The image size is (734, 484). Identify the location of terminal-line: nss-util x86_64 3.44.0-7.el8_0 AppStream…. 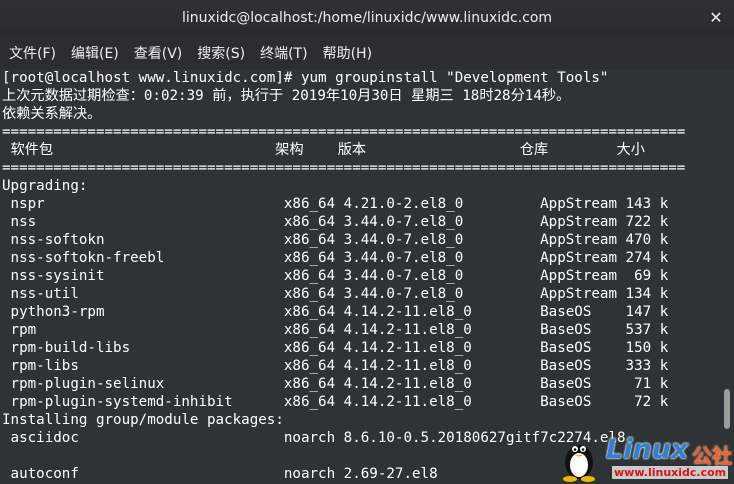
(335, 294).